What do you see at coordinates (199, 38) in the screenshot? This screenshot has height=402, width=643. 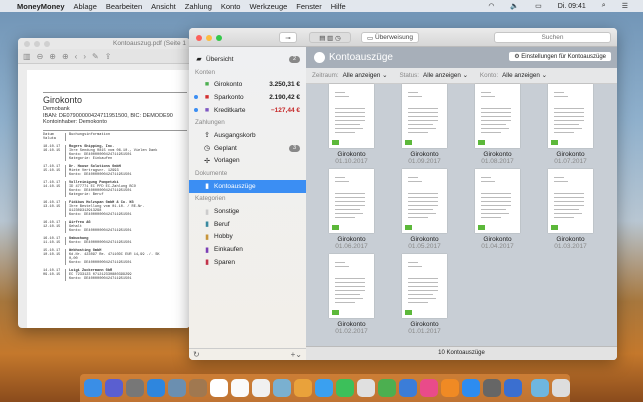 I see `close-button` at bounding box center [199, 38].